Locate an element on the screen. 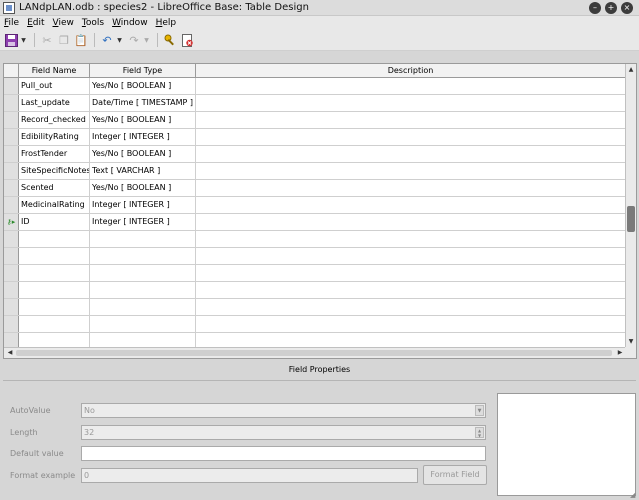 This screenshot has width=639, height=500. menu-file: File is located at coordinates (11, 23).